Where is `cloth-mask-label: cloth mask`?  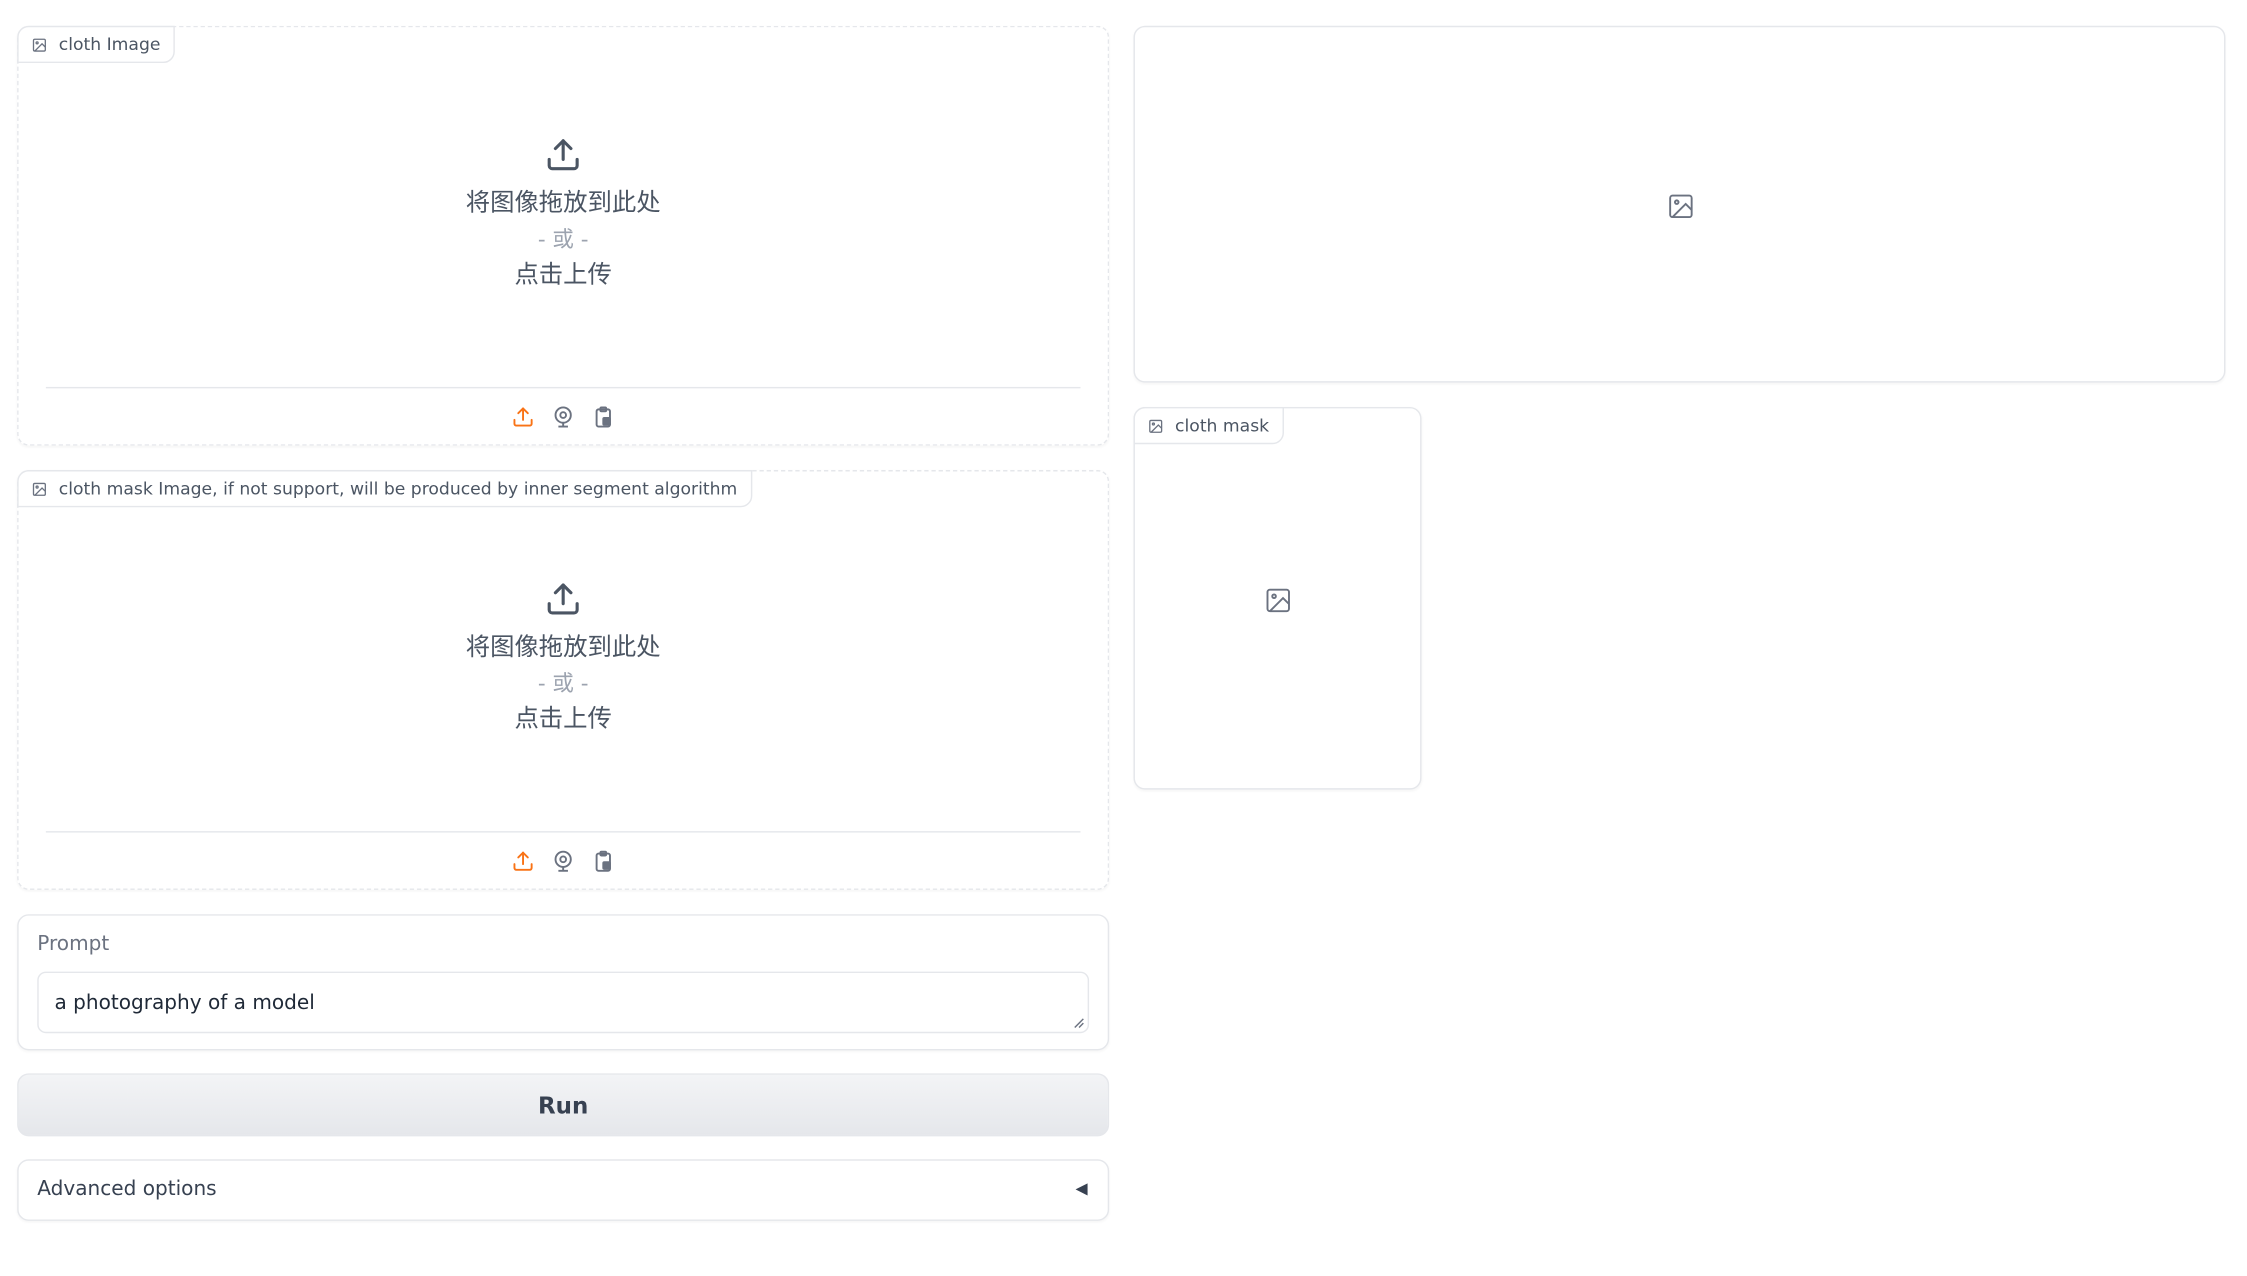
cloth-mask-label: cloth mask is located at coordinates (1222, 425).